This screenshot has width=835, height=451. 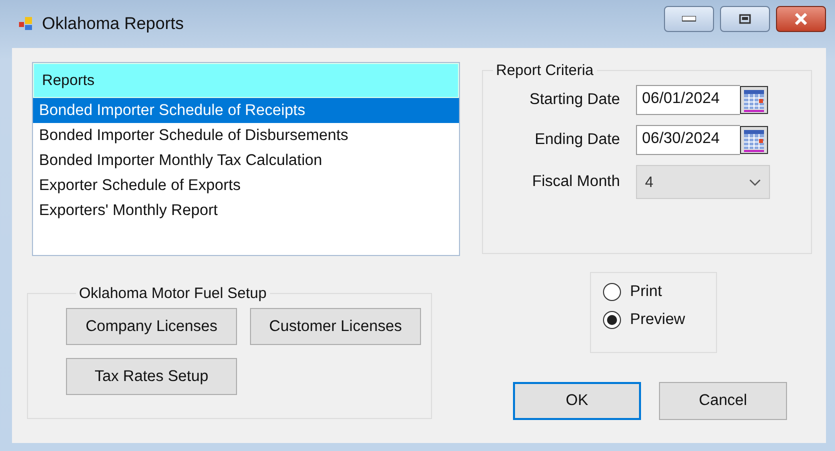 I want to click on report-list-item: Exporters' Monthly Report, so click(x=246, y=210).